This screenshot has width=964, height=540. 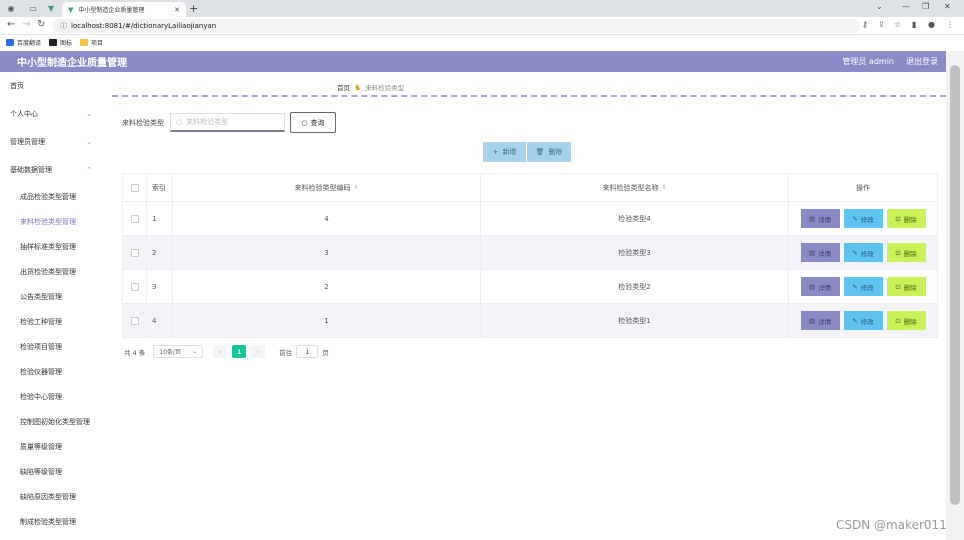 What do you see at coordinates (910, 219) in the screenshot?
I see `remove-label: 删除` at bounding box center [910, 219].